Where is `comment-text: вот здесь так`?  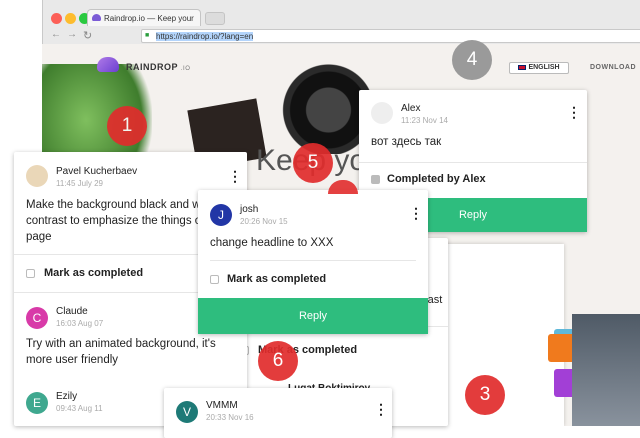
comment-text: вот здесь так is located at coordinates (406, 142).